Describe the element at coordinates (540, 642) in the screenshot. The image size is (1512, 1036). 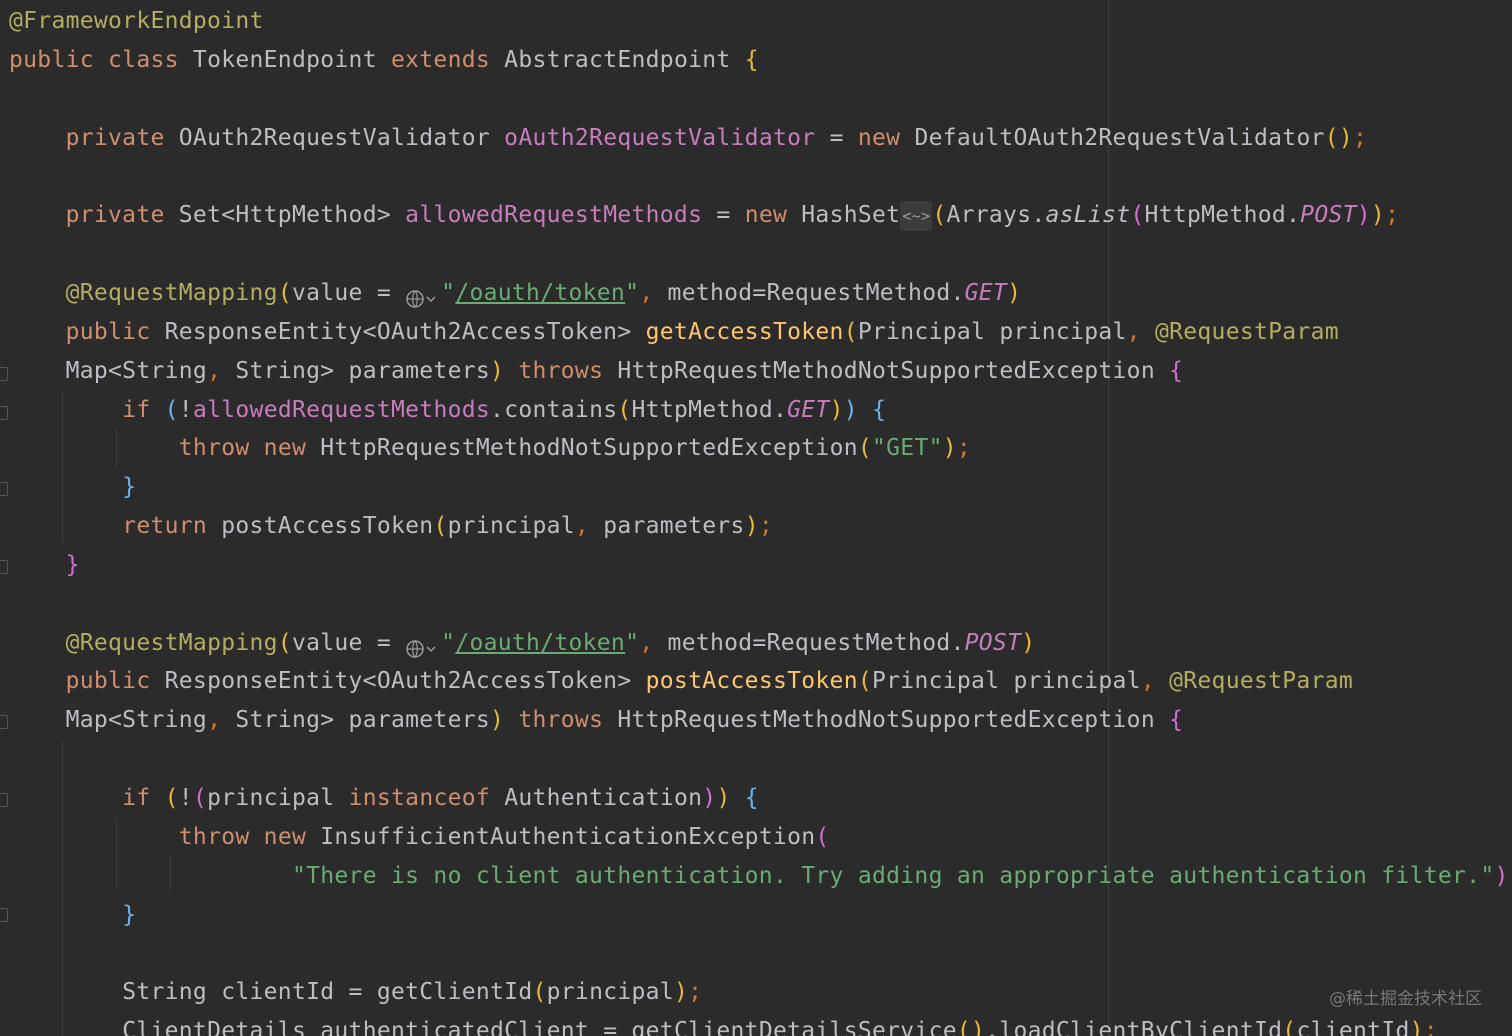
I see `code-token: /oauth/token` at that location.